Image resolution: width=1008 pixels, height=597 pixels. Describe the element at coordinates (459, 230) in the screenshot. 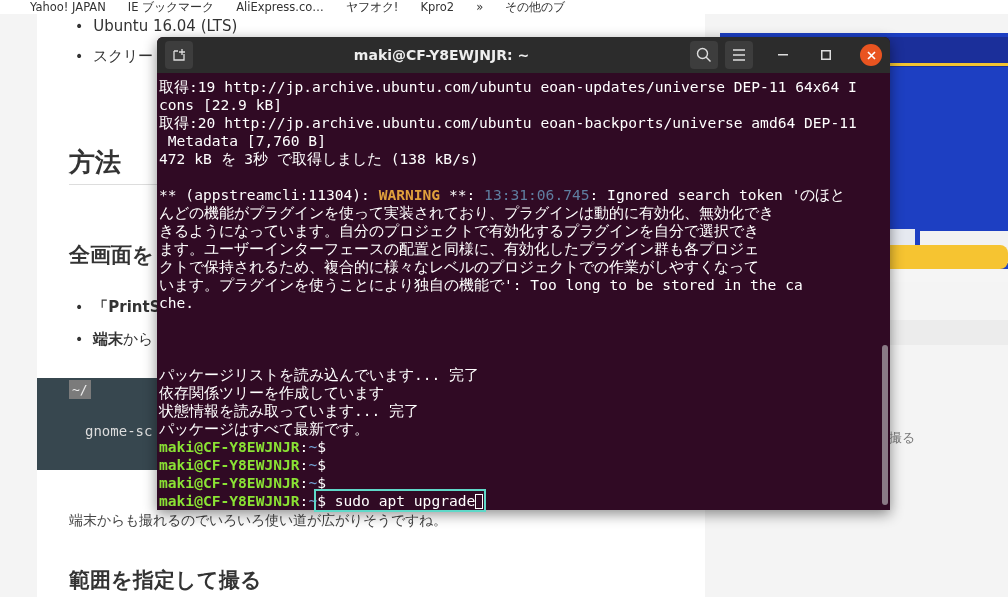

I see `terminal-text: きるようになっています。自分のプロジェクトで有効化するプラグインを自分で選択でき` at that location.